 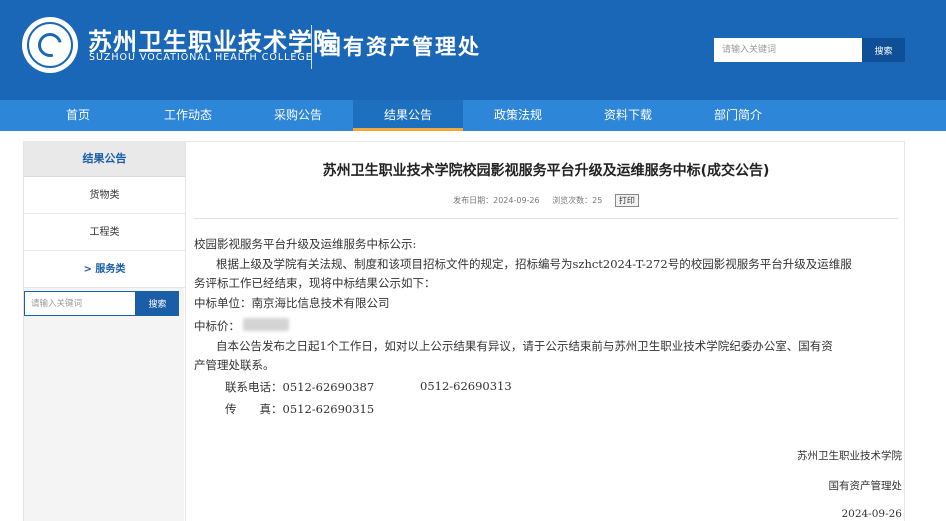 What do you see at coordinates (188, 115) in the screenshot?
I see `nav-item-news: 工作动态` at bounding box center [188, 115].